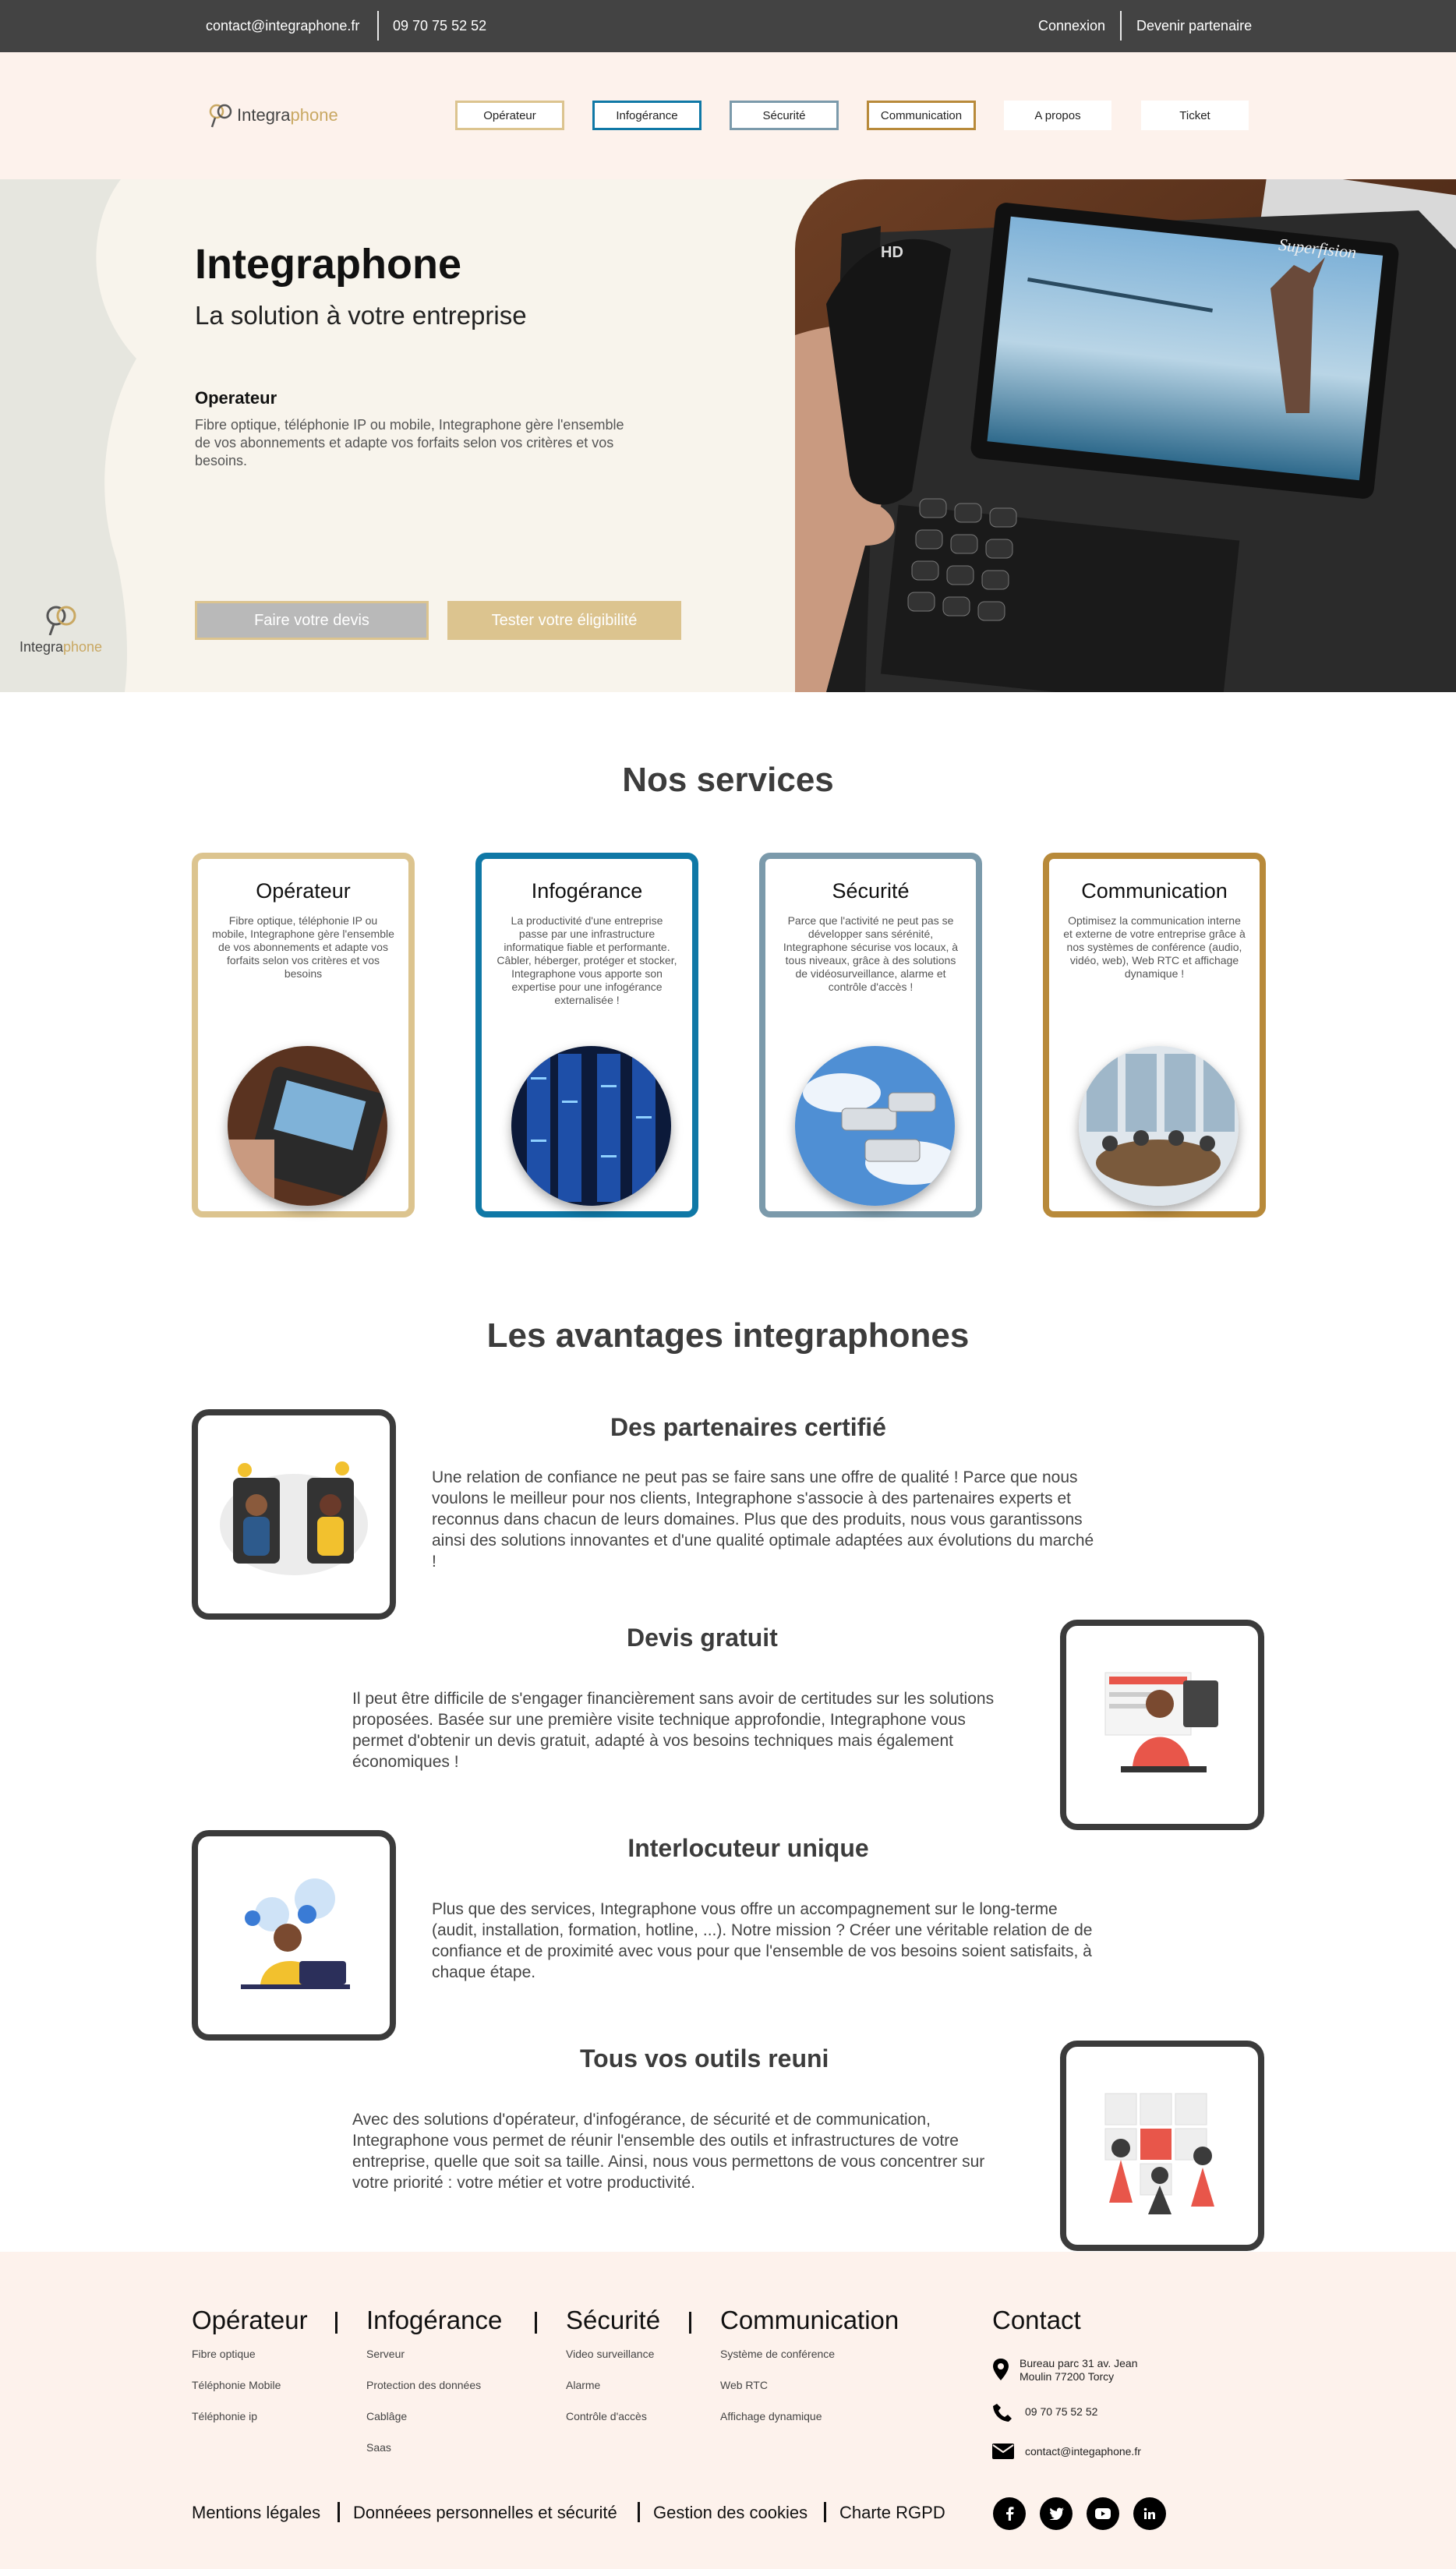 This screenshot has width=1456, height=2569. I want to click on logo: Integra phone, so click(272, 115).